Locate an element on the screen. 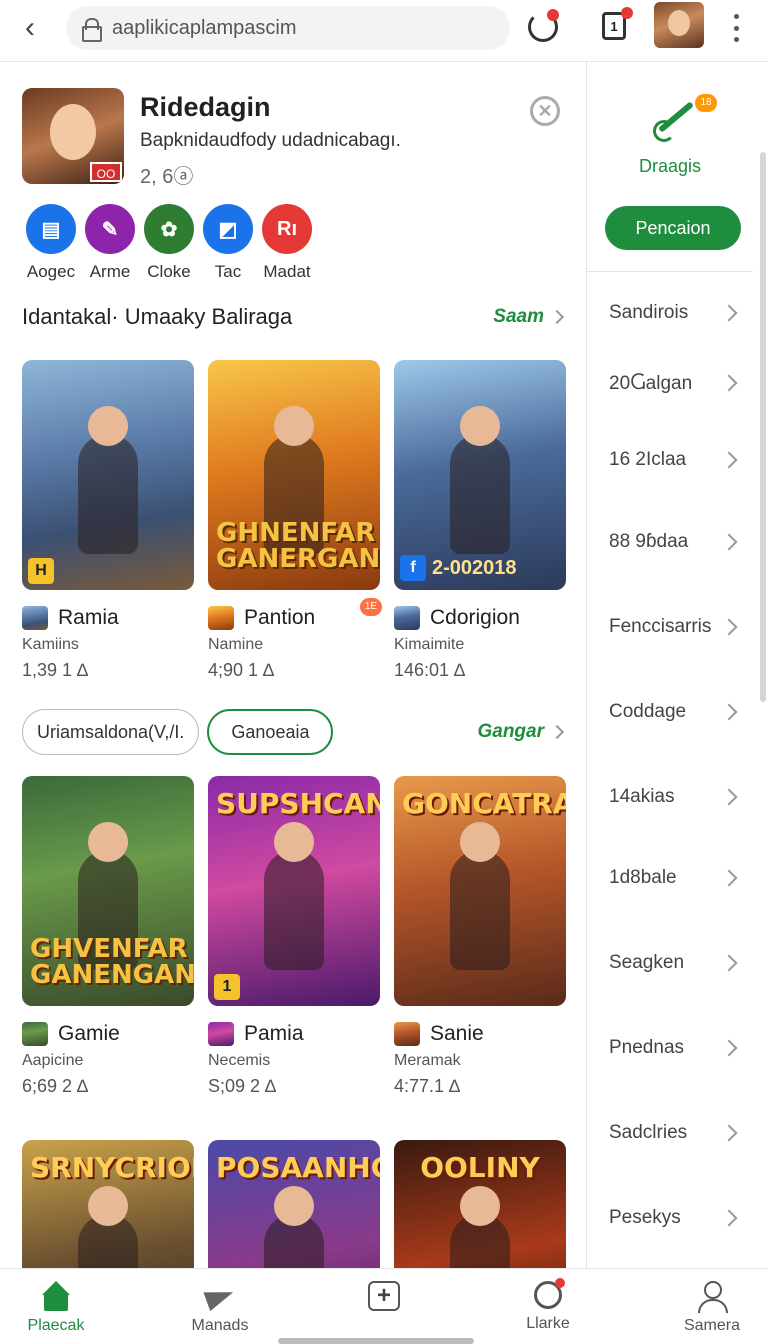 The height and width of the screenshot is (1344, 768). game-card: H Ramia Kamiins 1,39 1 ∆ is located at coordinates (108, 520).